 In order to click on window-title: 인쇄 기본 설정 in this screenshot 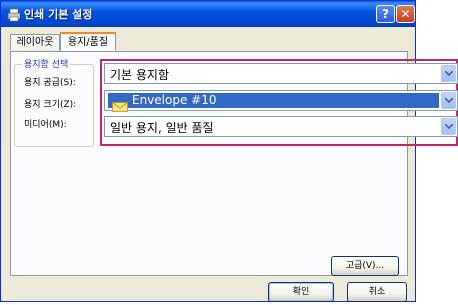, I will do `click(58, 14)`.